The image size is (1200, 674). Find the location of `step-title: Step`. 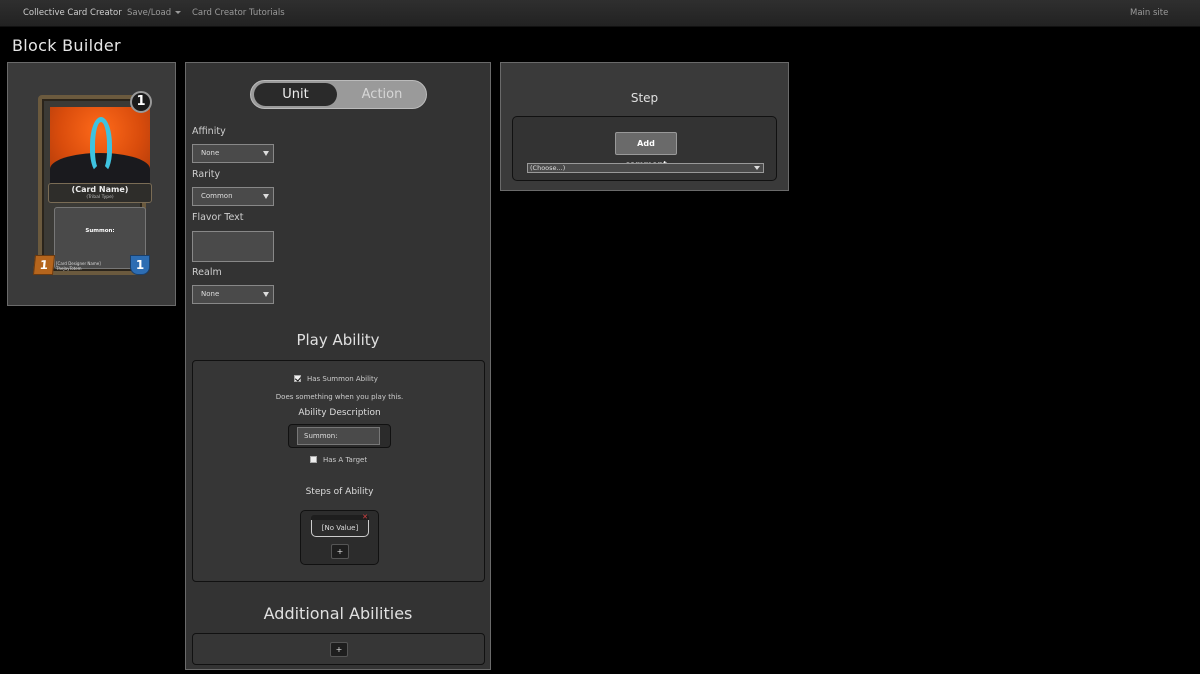

step-title: Step is located at coordinates (644, 98).